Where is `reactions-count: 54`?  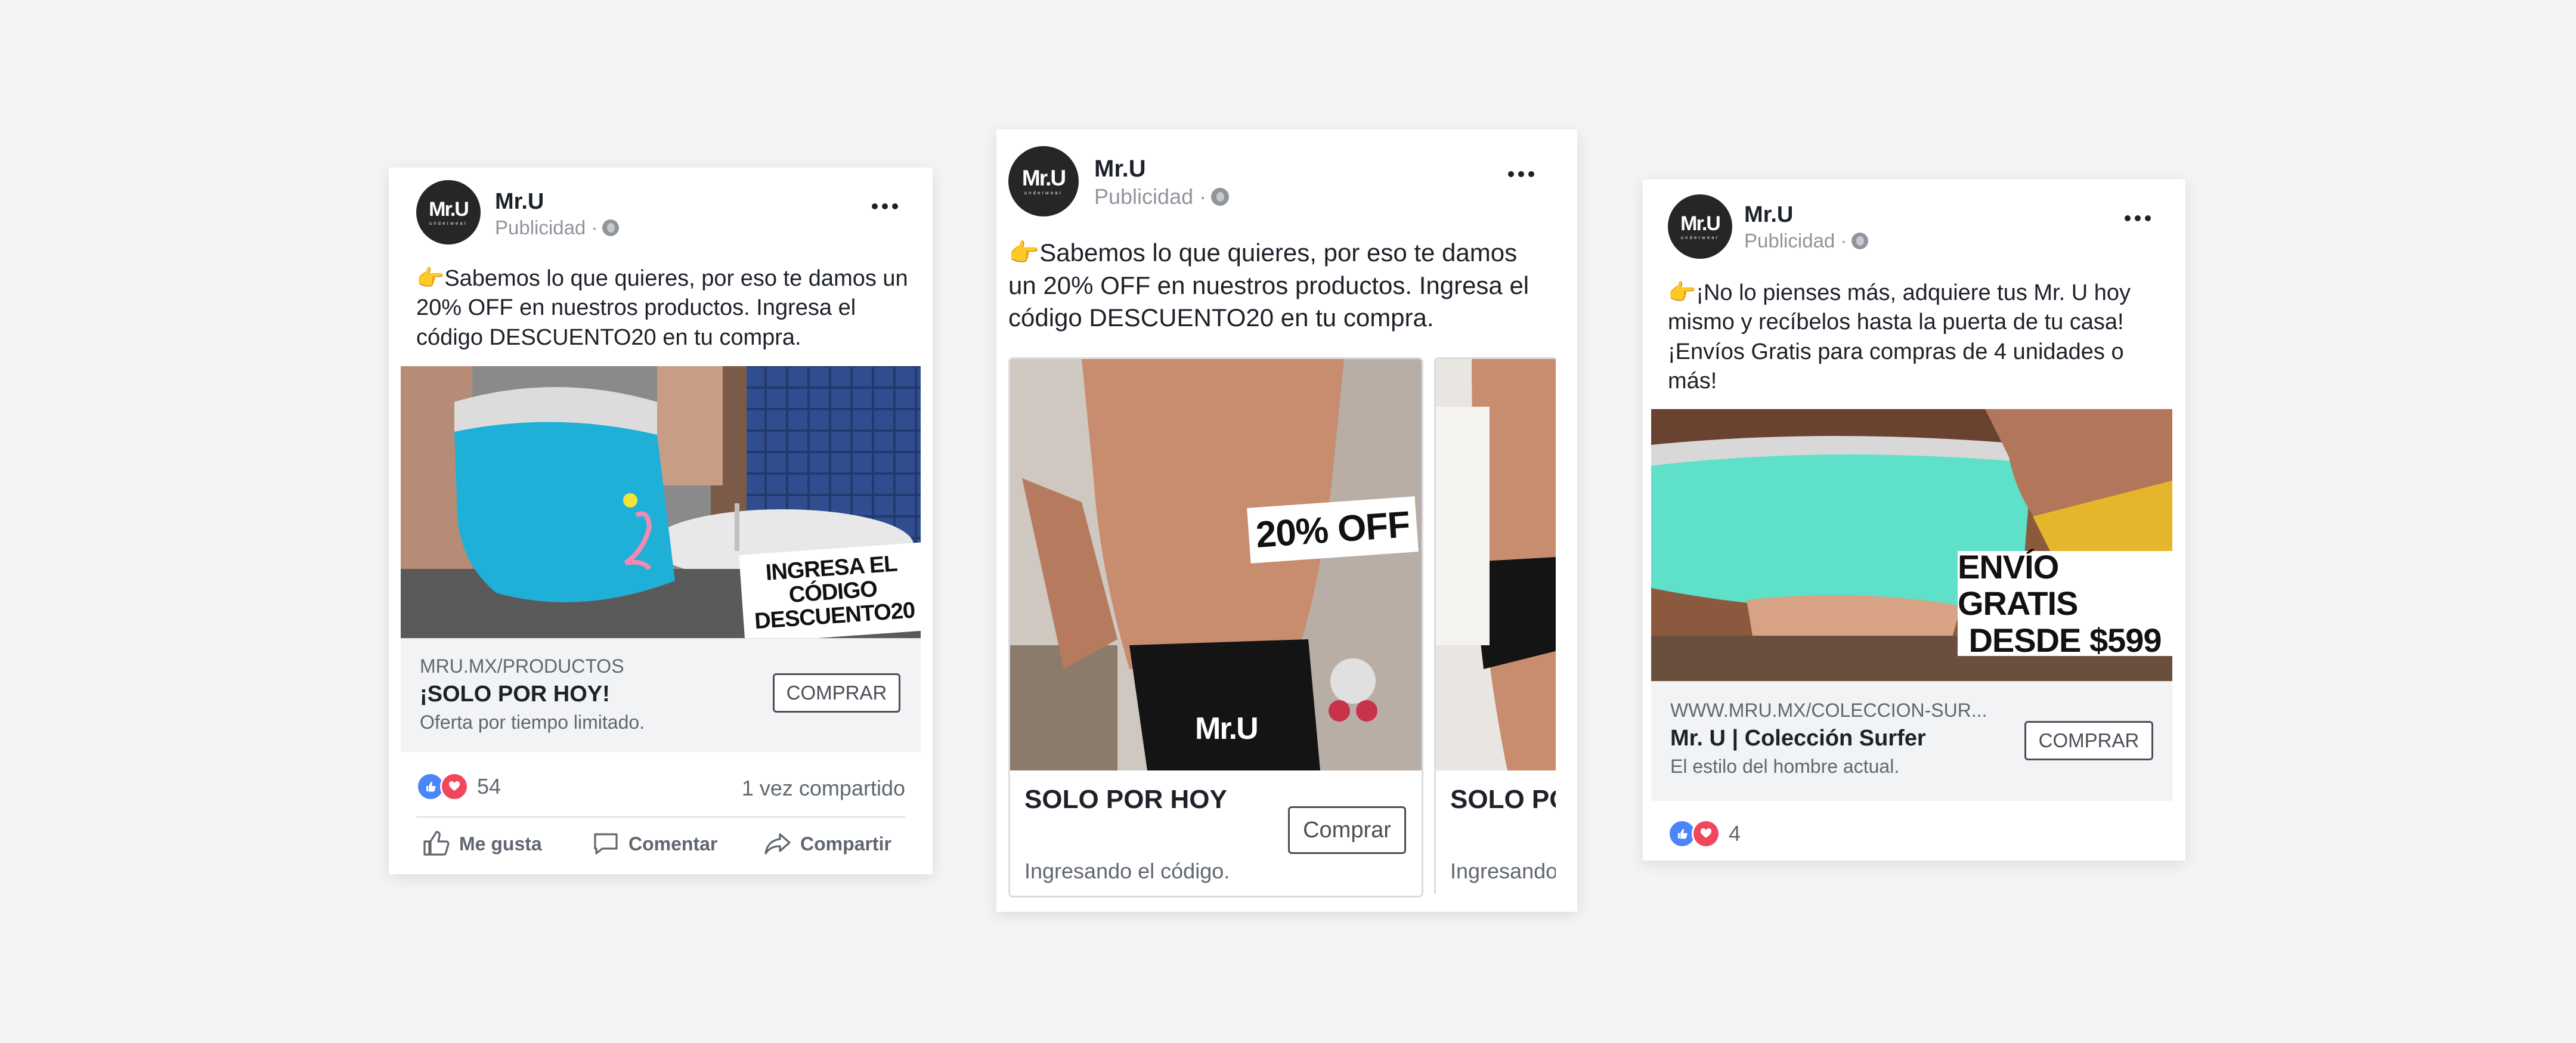
reactions-count: 54 is located at coordinates (489, 786).